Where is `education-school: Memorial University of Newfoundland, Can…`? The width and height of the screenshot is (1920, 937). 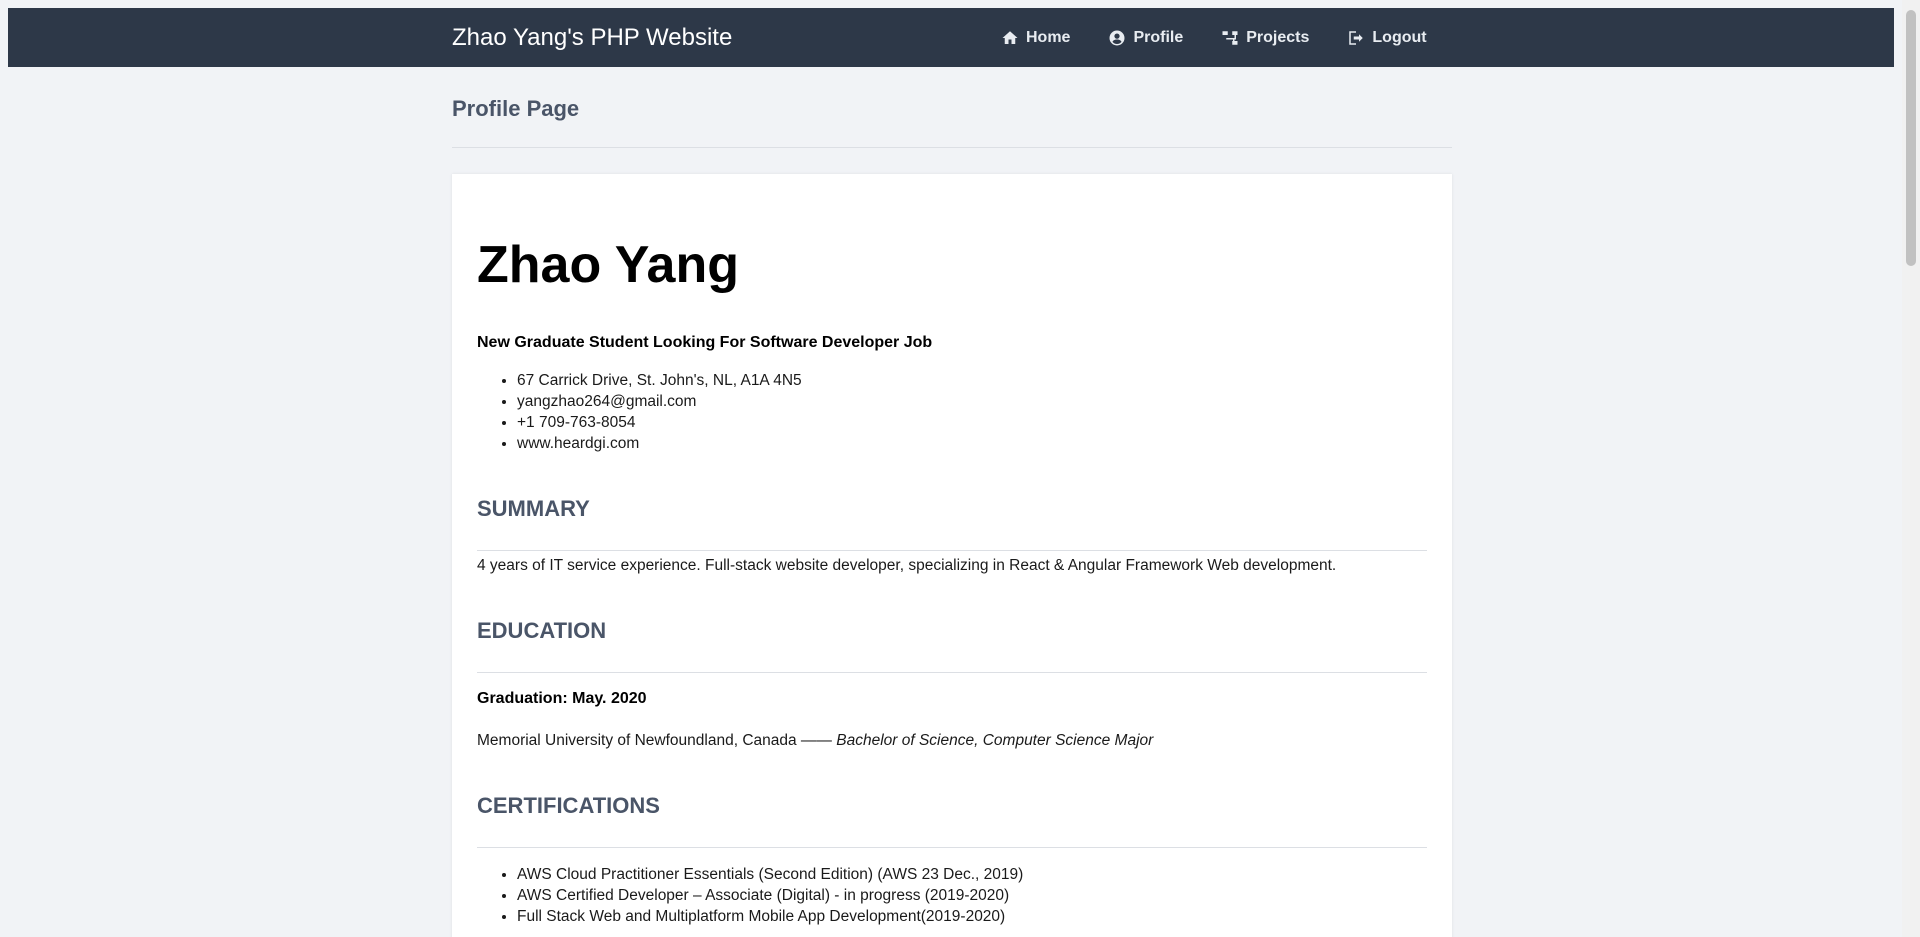
education-school: Memorial University of Newfoundland, Can… is located at coordinates (815, 741).